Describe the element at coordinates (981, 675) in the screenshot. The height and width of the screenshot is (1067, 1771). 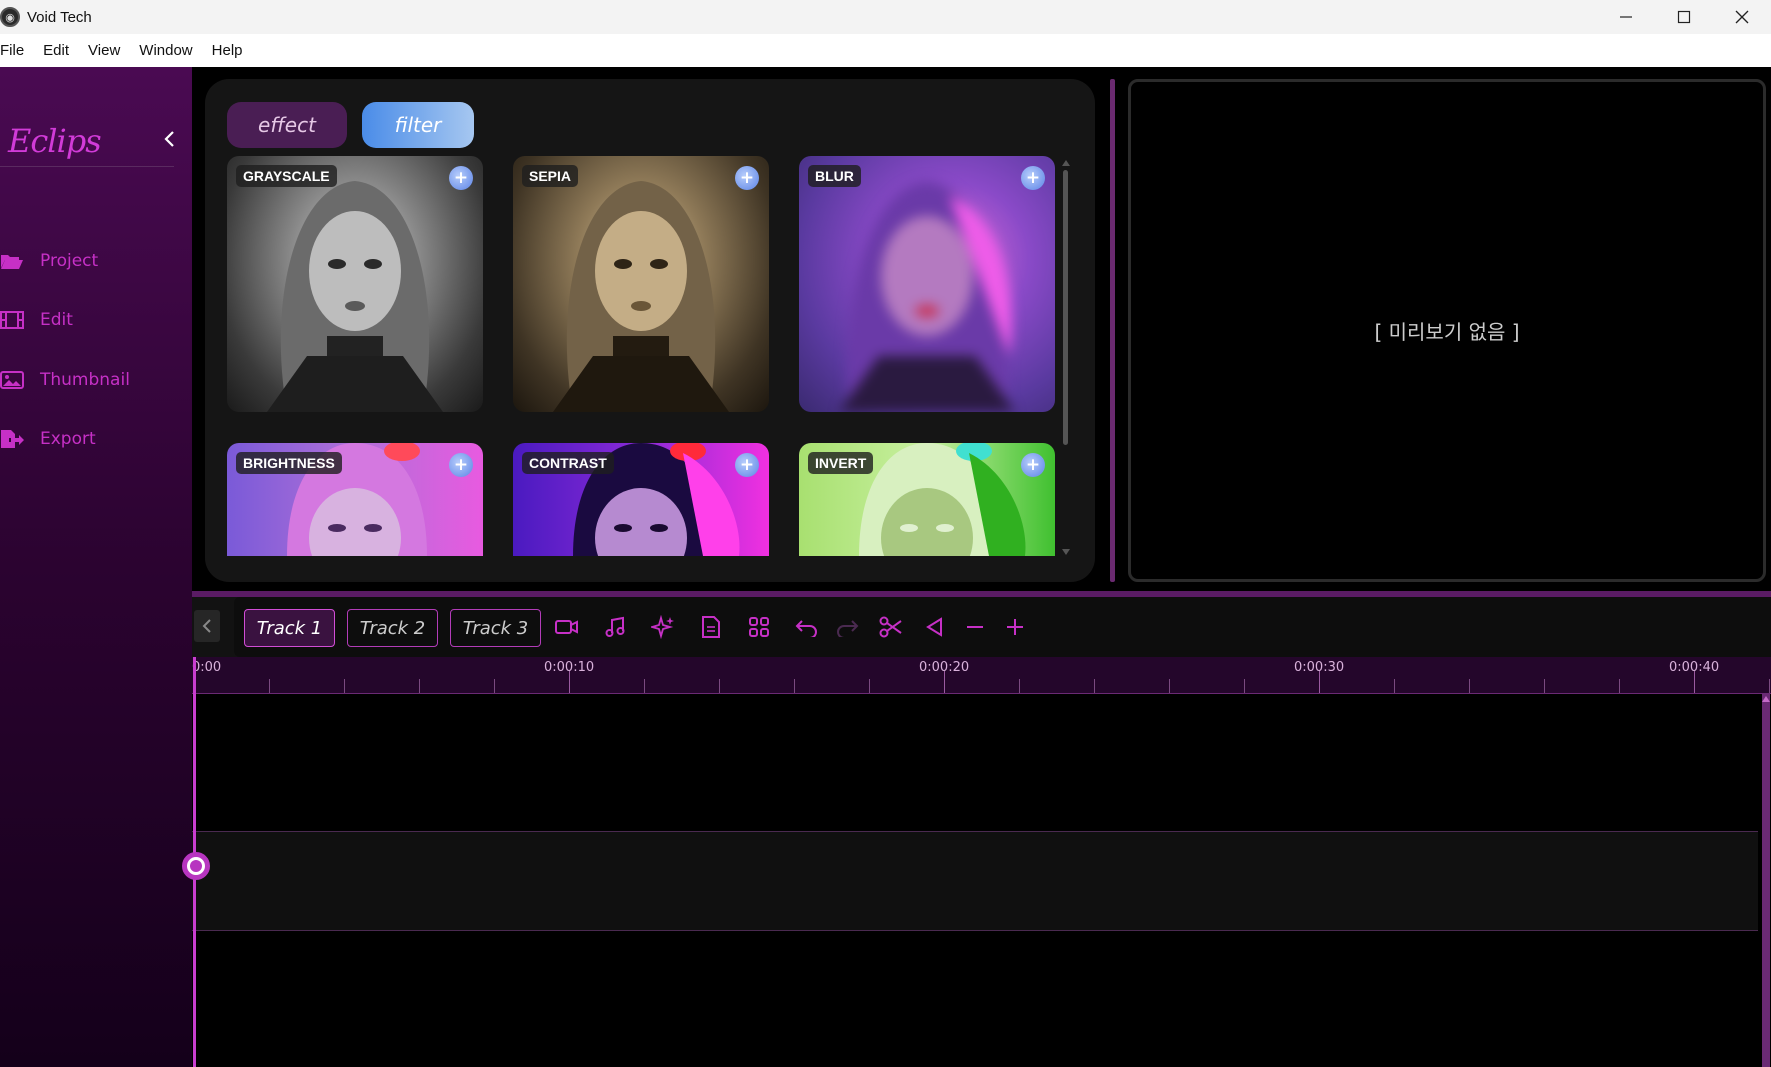
I see `timeline-ruler: 0:00 0:00:10 0:00:20 0:00:30 0:00:40` at that location.